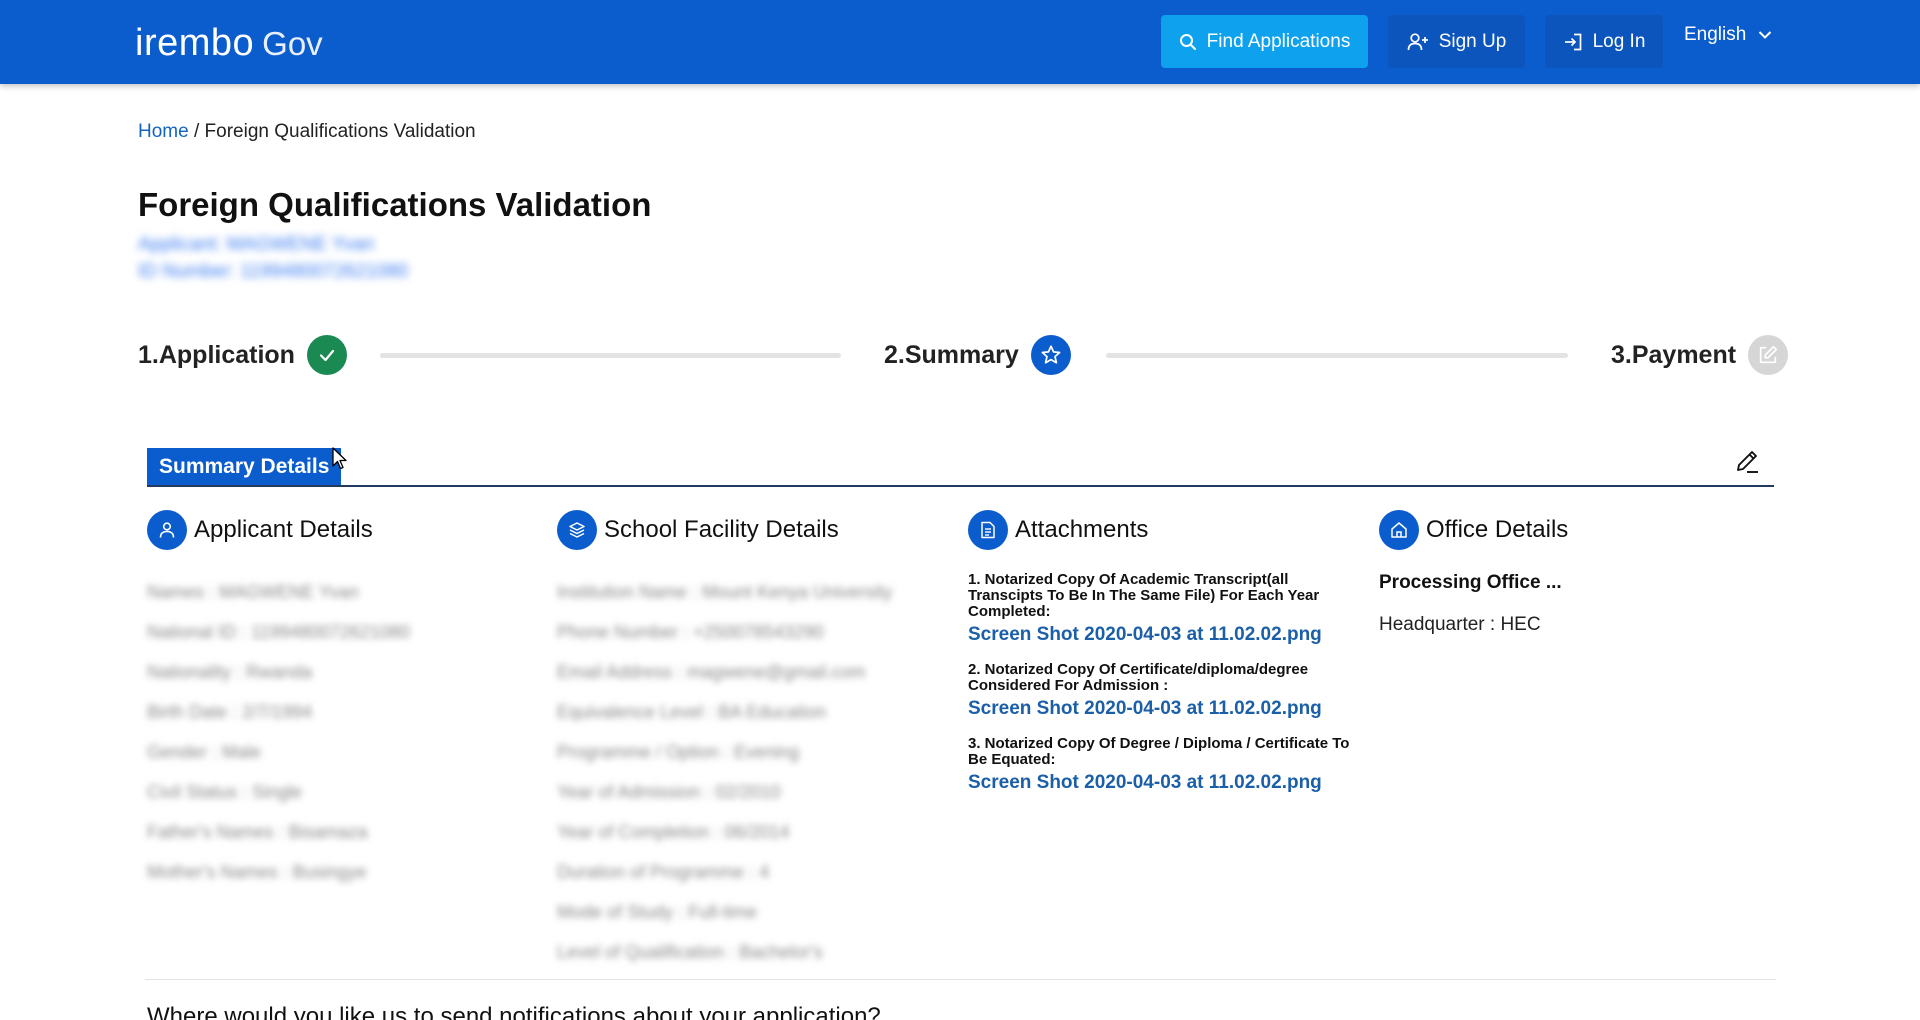 The height and width of the screenshot is (1020, 1920). I want to click on check-icon, so click(326, 355).